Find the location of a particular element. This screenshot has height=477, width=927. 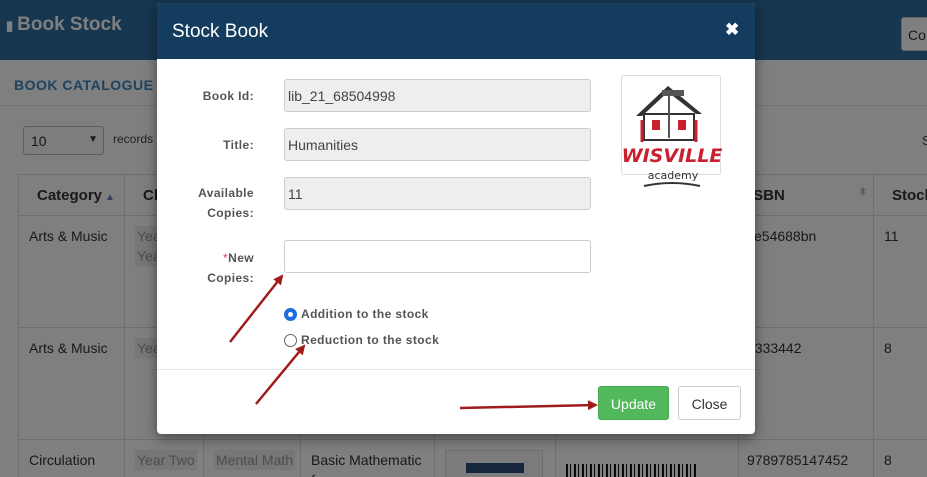

update-button: Update is located at coordinates (633, 403).